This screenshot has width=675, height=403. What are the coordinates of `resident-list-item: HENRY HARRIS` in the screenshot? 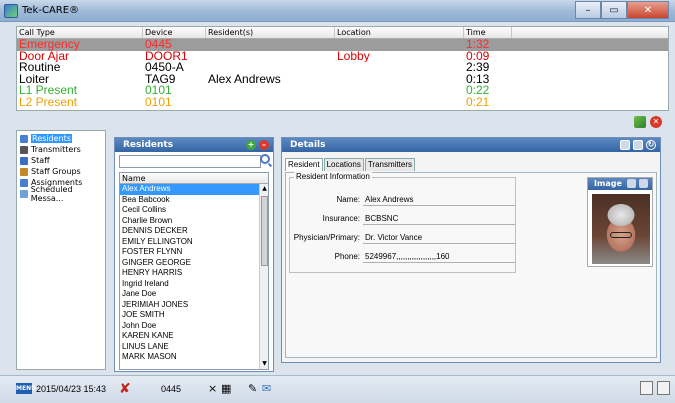 It's located at (194, 273).